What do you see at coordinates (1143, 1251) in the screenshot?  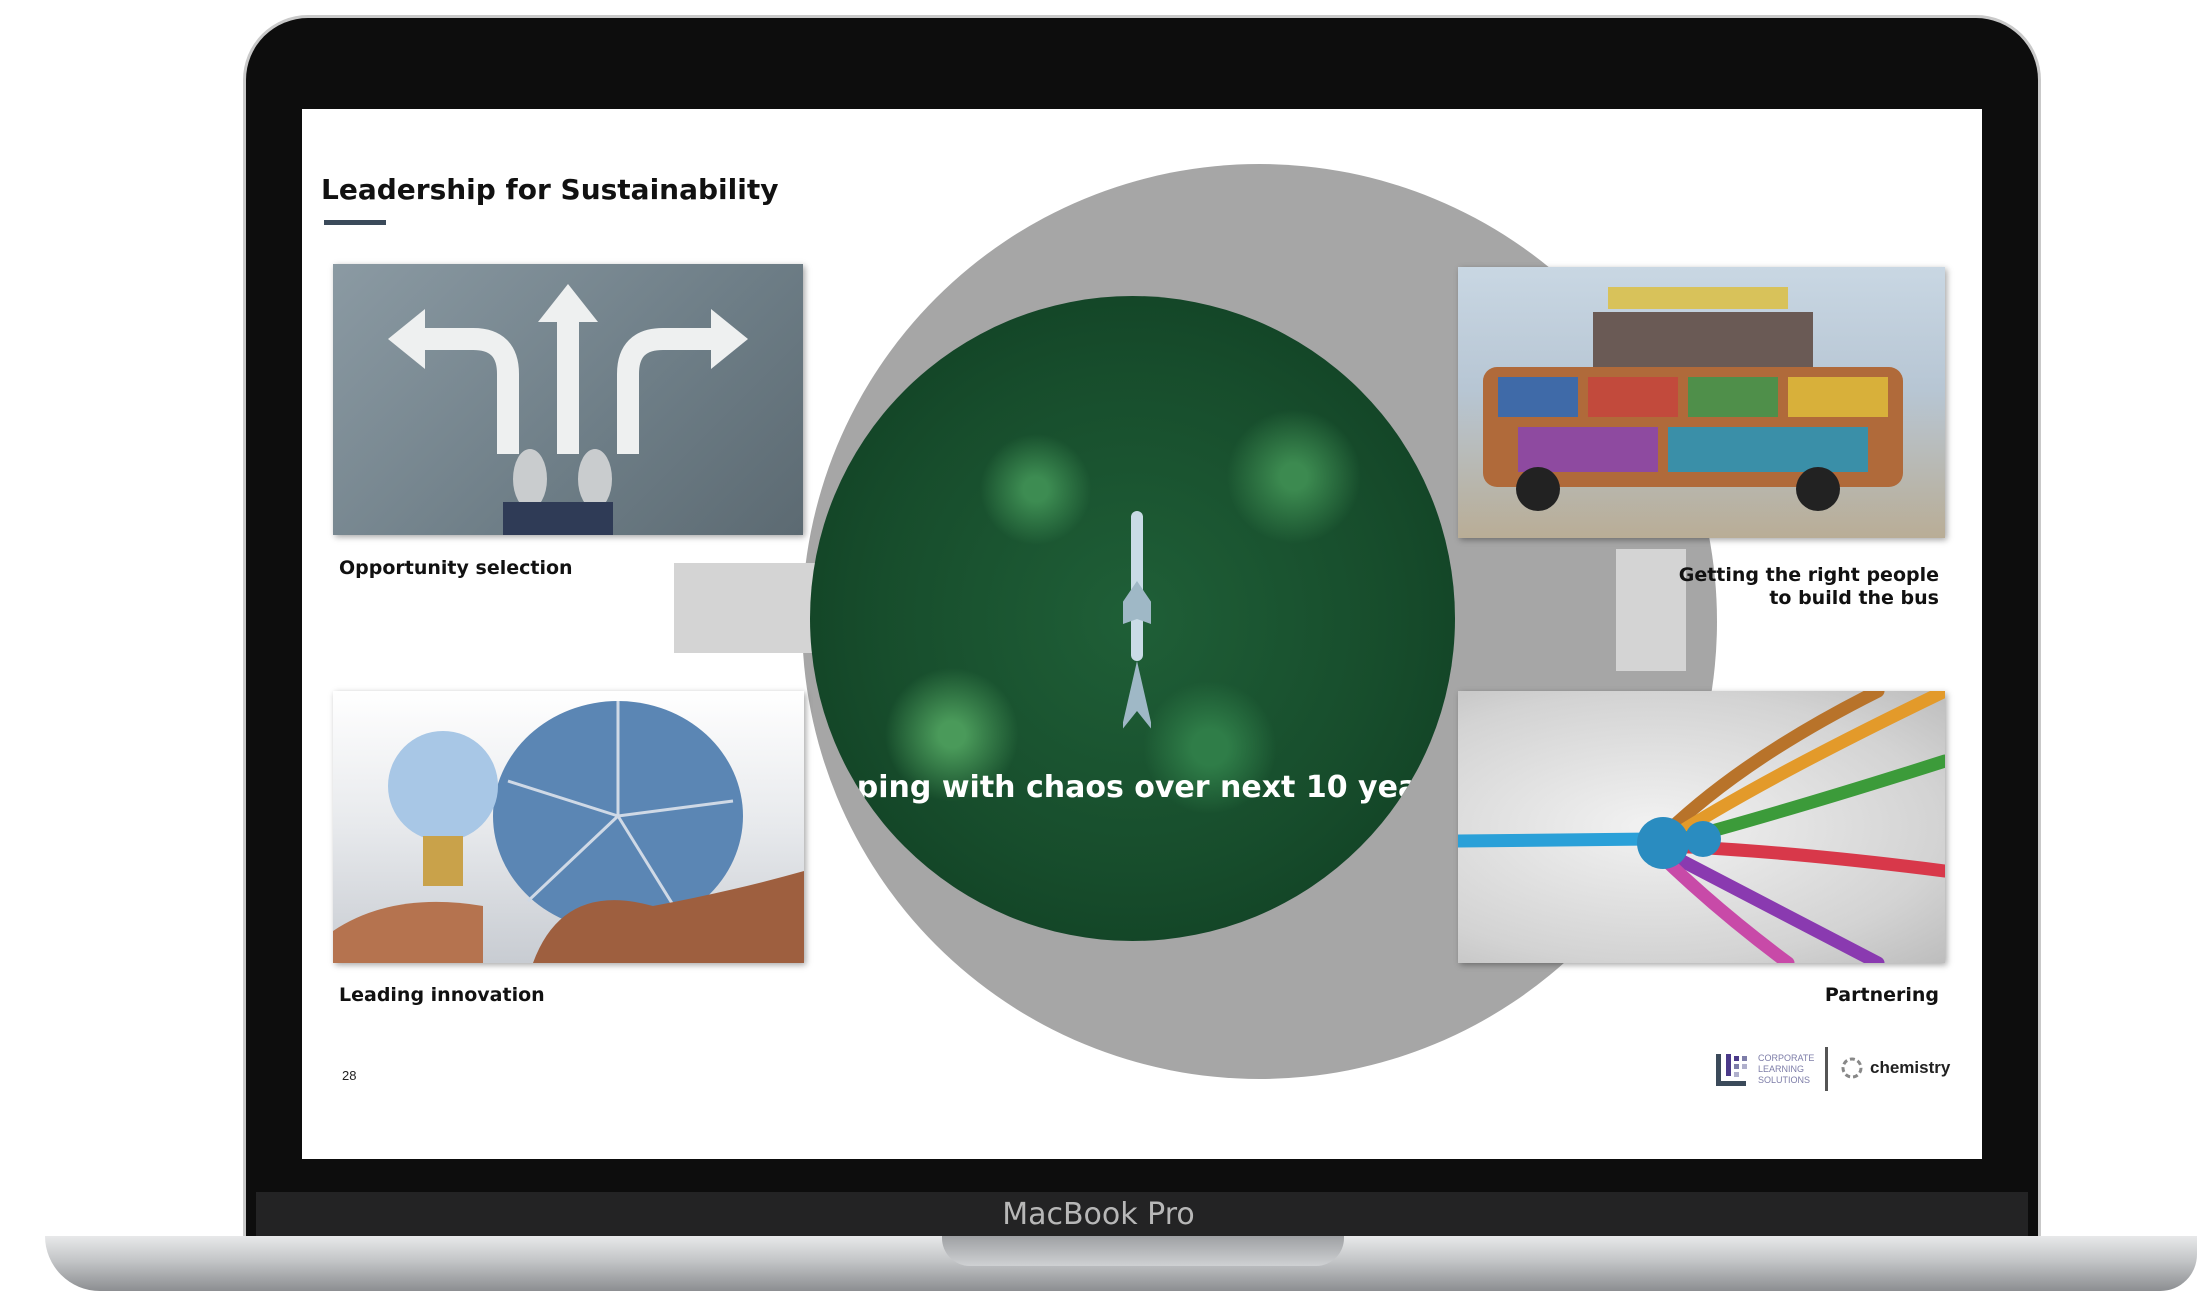 I see `laptop-notch` at bounding box center [1143, 1251].